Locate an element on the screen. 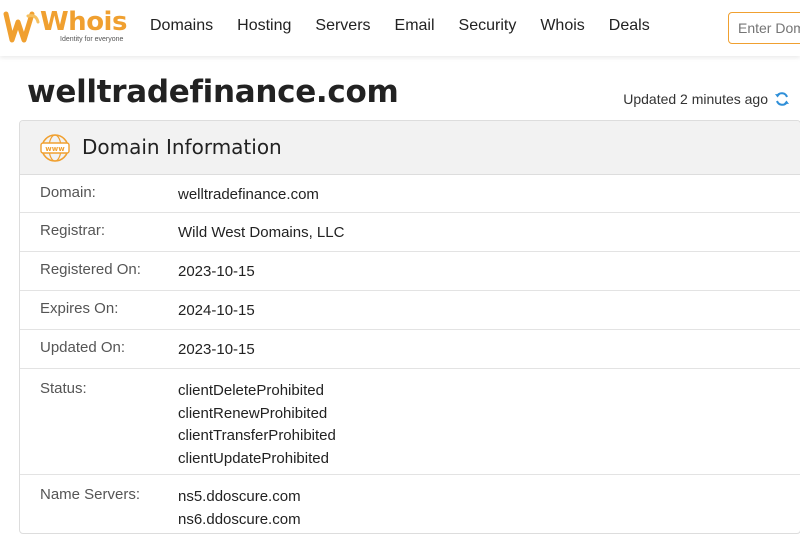 This screenshot has height=535, width=800. logo-wordmark: Whois is located at coordinates (83, 22).